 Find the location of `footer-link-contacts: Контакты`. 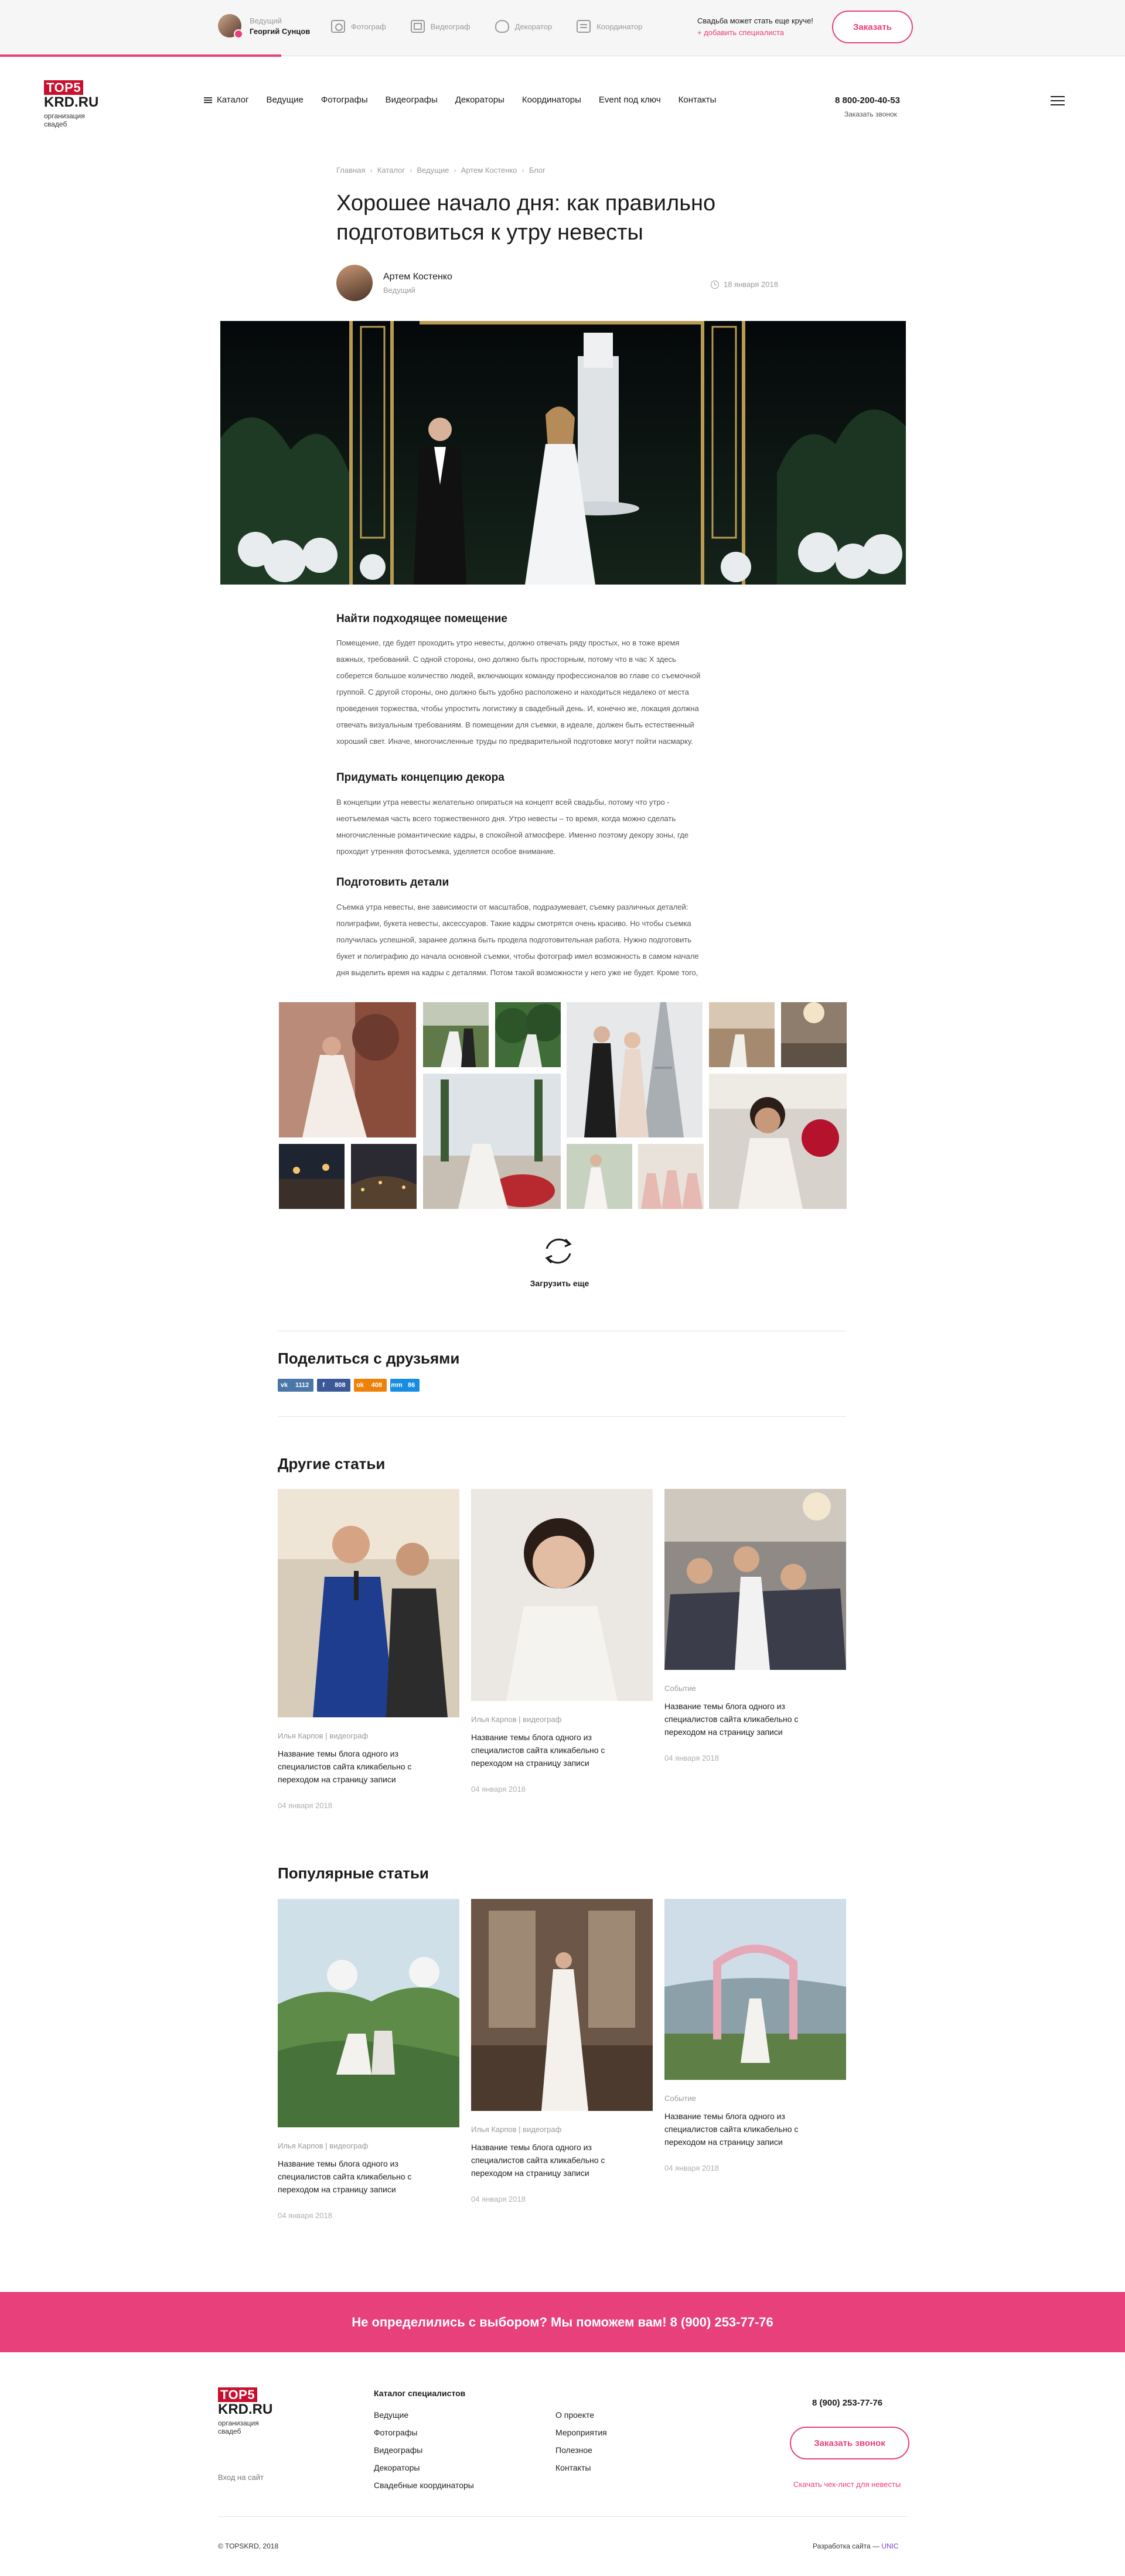

footer-link-contacts: Контакты is located at coordinates (581, 2467).